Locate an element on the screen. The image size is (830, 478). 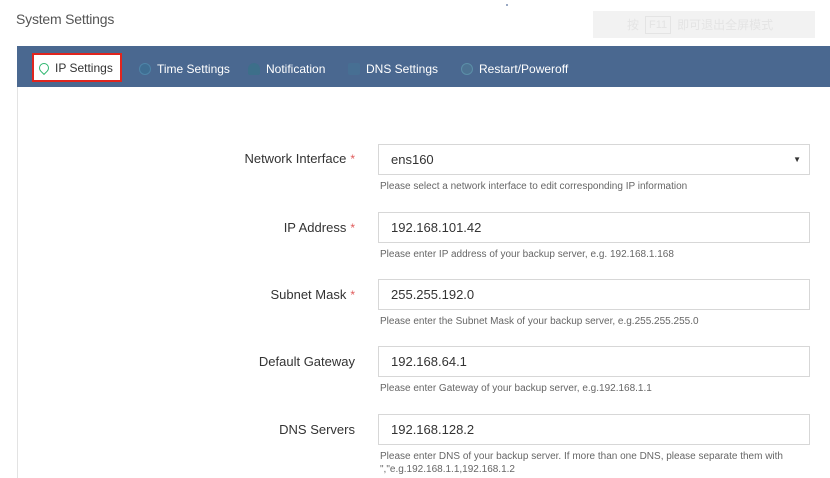
dns-icon is located at coordinates (354, 69).